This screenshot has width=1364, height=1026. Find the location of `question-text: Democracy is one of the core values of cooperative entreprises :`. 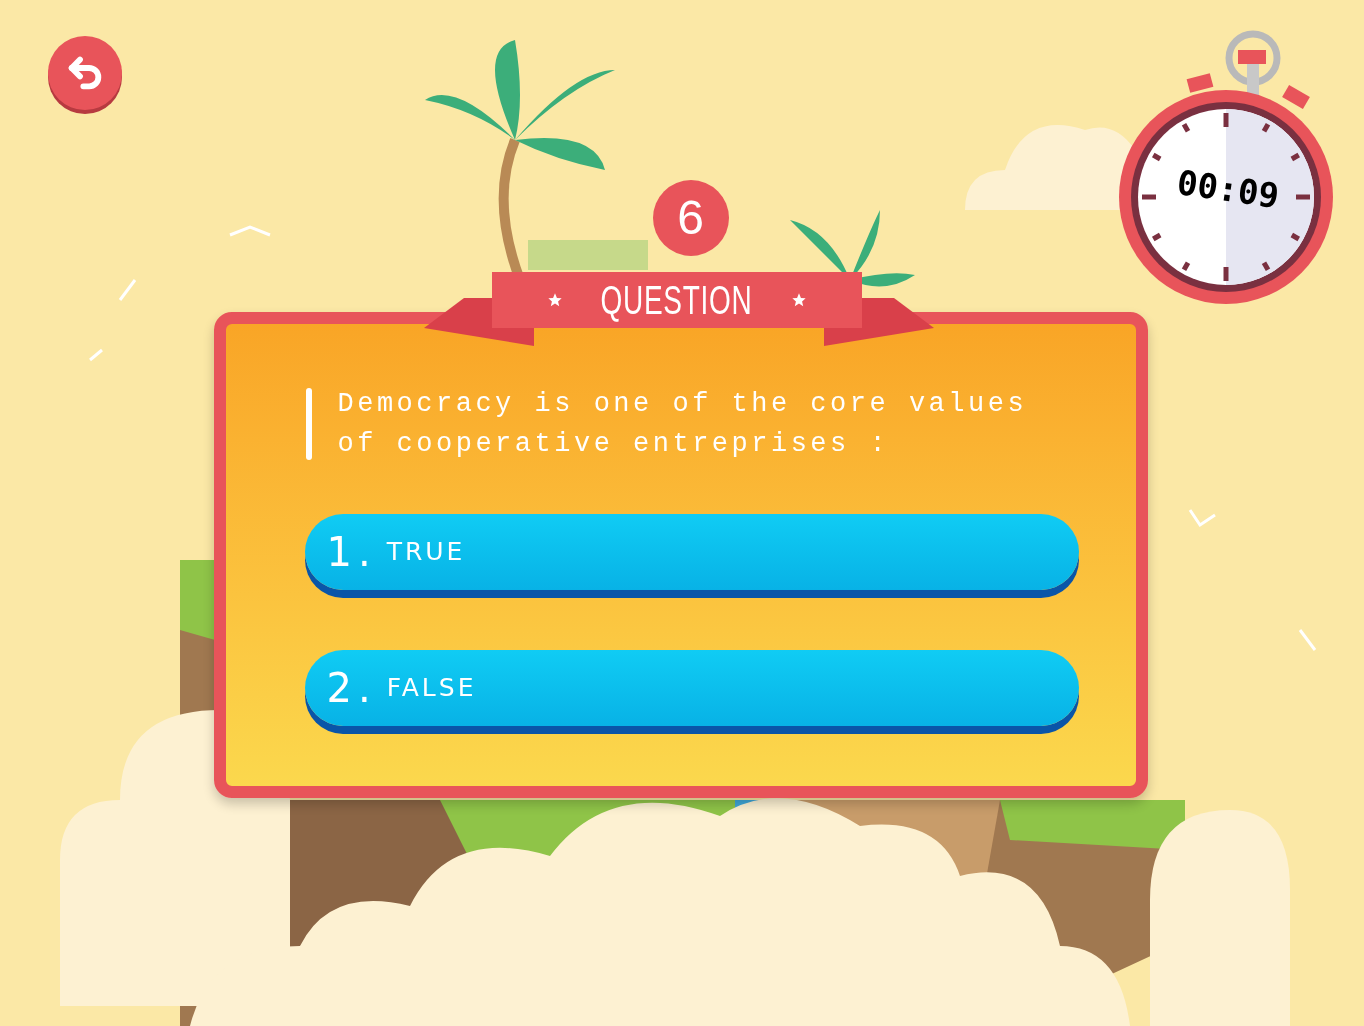

question-text: Democracy is one of the core values of cooperative entreprises : is located at coordinates (683, 424).